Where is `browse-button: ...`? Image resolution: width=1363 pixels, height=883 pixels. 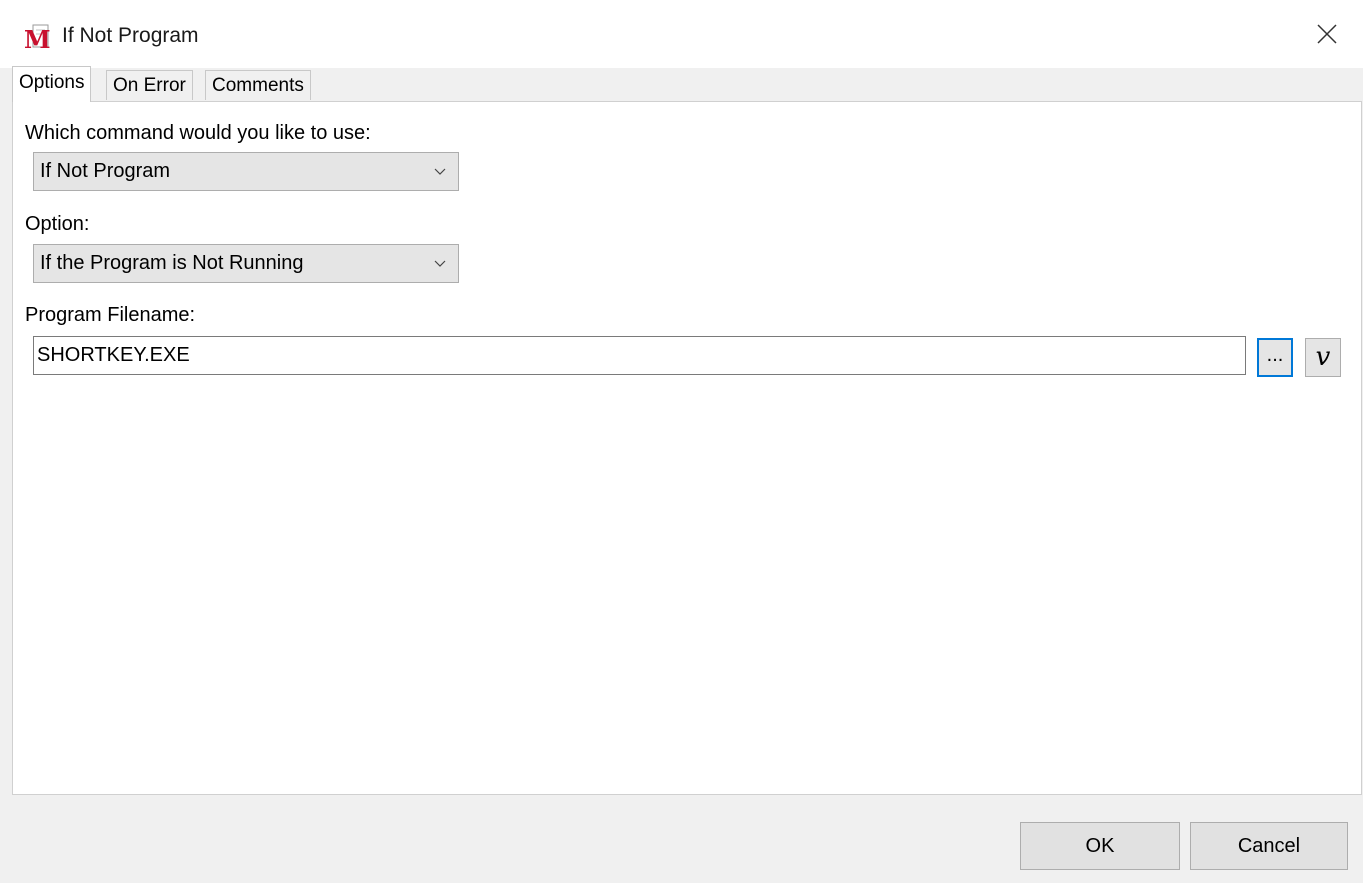
browse-button: ... is located at coordinates (1275, 357).